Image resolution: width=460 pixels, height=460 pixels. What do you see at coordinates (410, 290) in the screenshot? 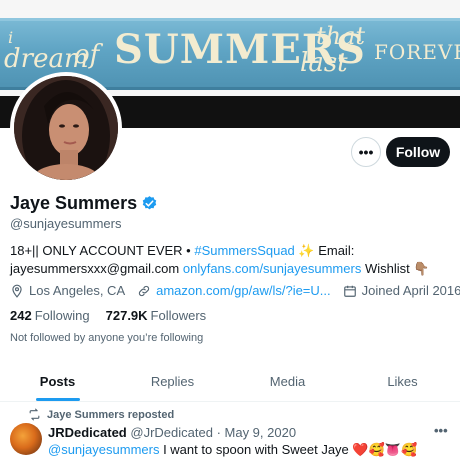
I see `joined-text: Joined April 2016` at bounding box center [410, 290].